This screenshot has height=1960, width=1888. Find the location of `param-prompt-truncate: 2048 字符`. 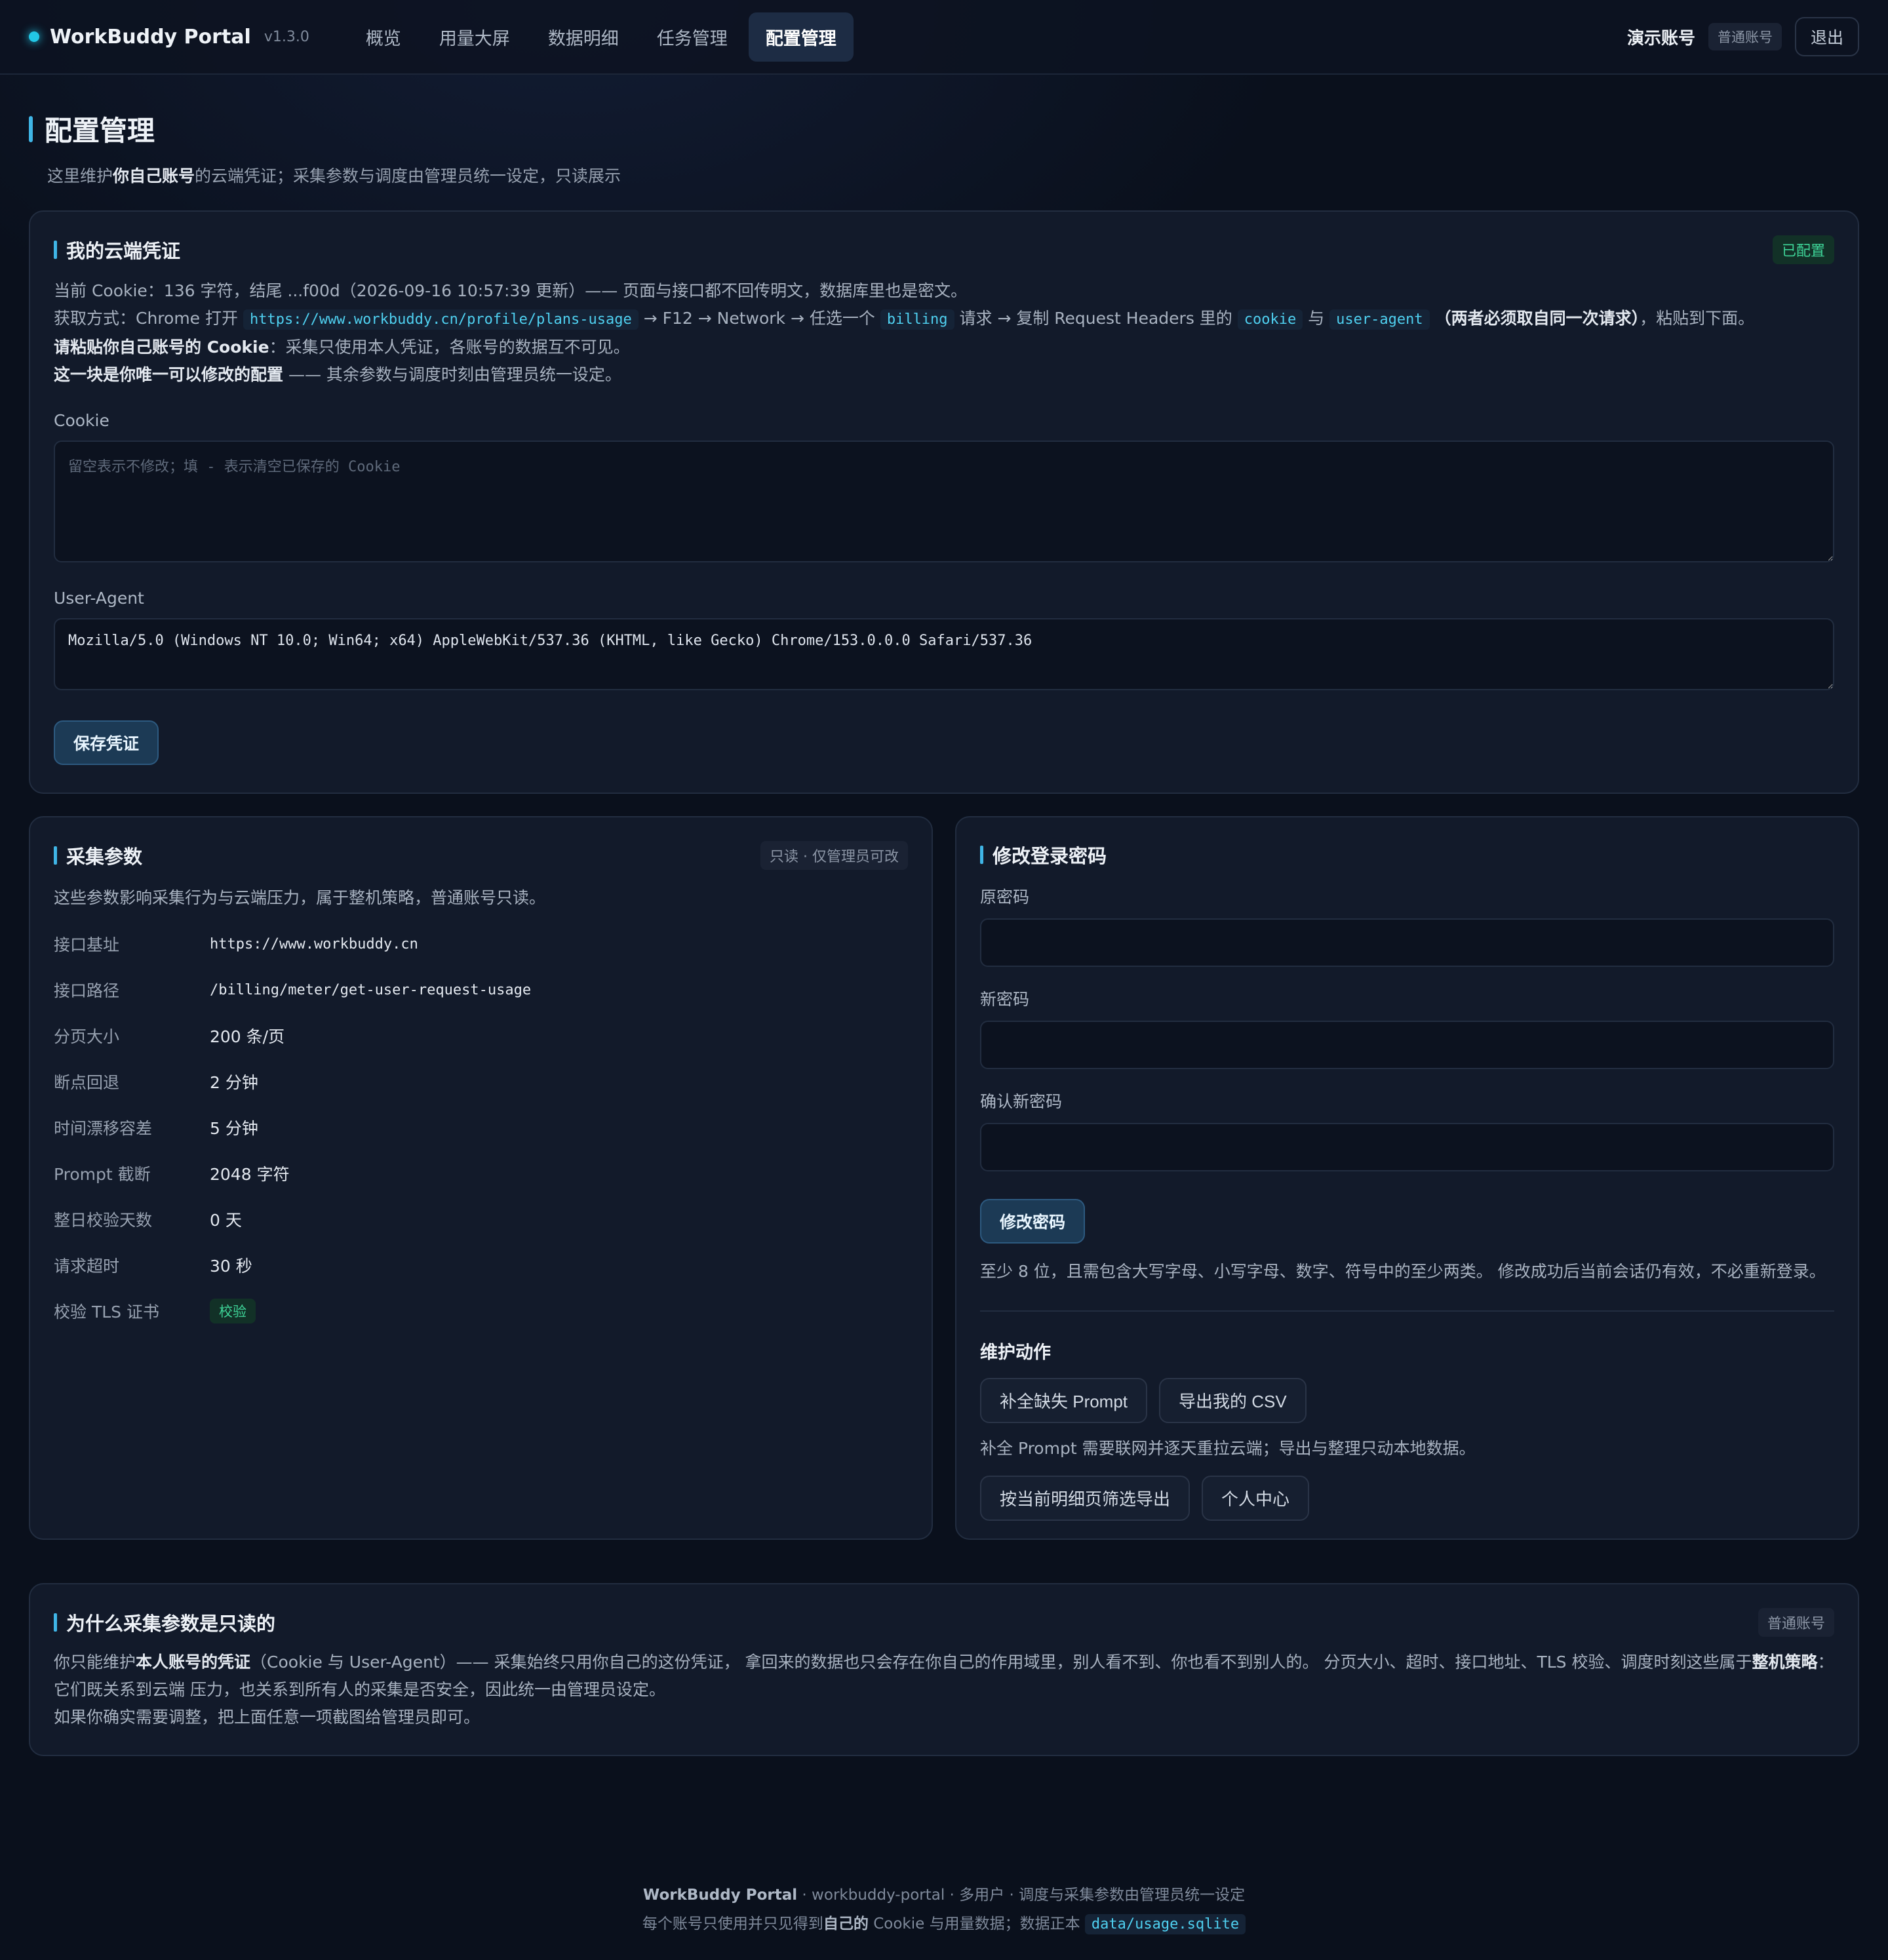

param-prompt-truncate: 2048 字符 is located at coordinates (250, 1174).